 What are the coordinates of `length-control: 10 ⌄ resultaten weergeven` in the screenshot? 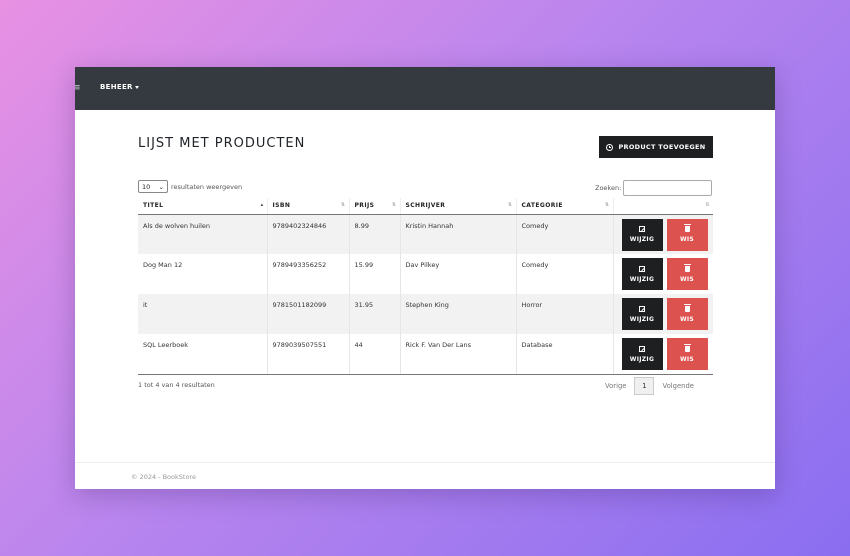 It's located at (190, 186).